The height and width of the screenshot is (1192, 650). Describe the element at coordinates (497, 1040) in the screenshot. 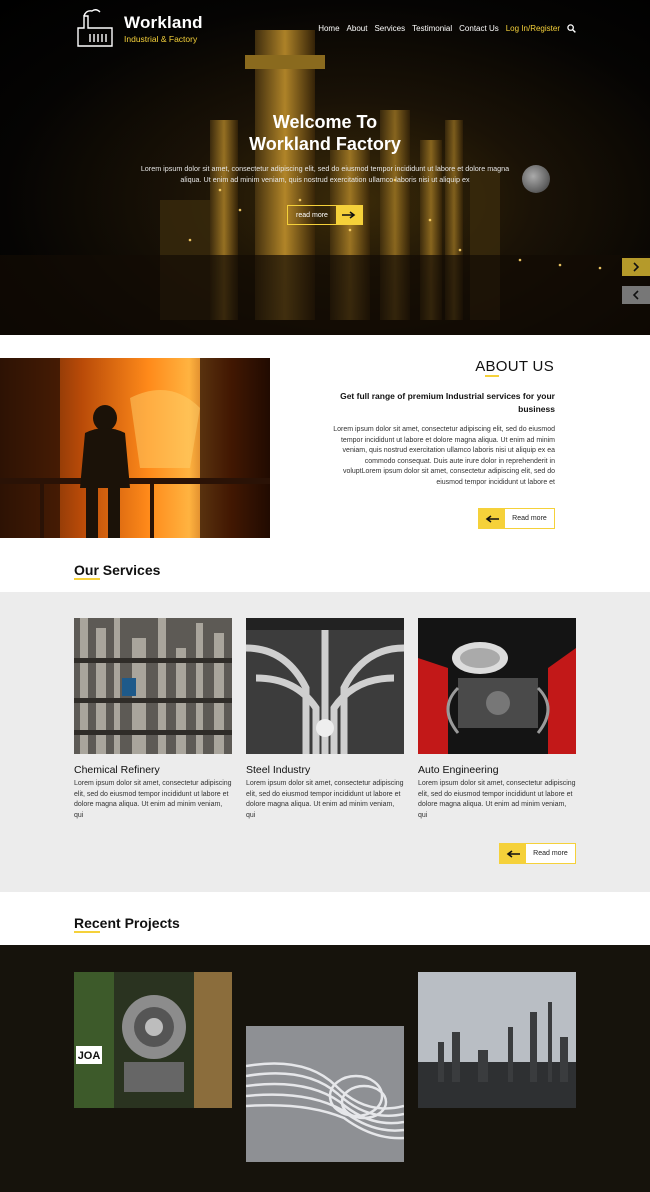

I see `project-refinery-image` at that location.